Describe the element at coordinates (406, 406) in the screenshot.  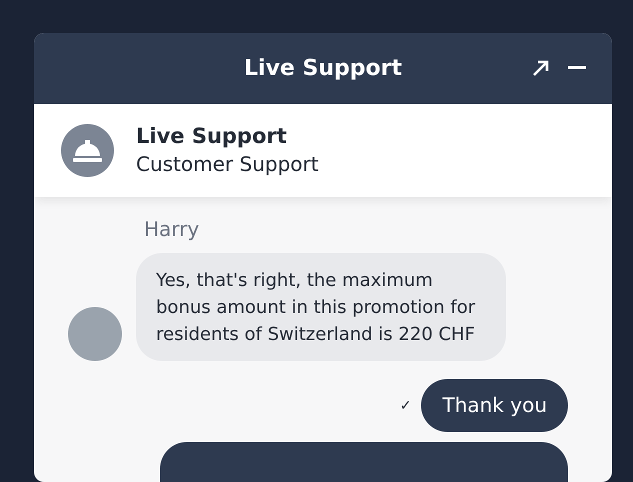
I see `read-status: ✓` at that location.